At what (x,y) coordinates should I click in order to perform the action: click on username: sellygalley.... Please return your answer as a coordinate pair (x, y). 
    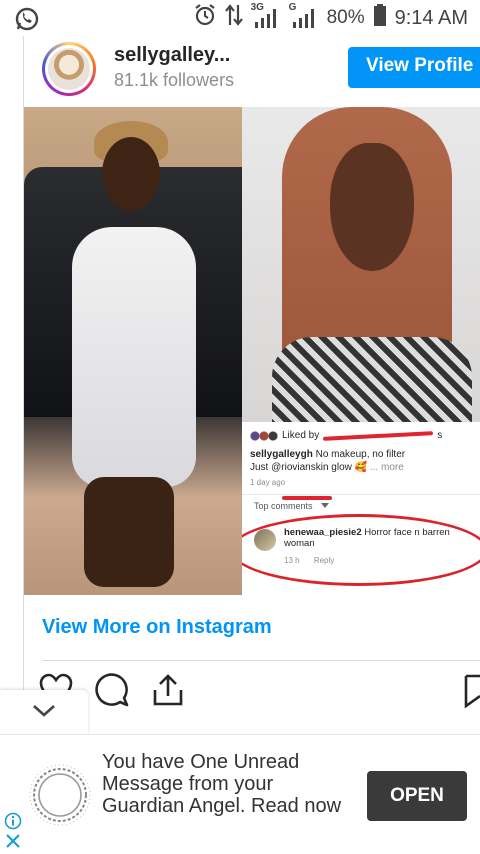
    Looking at the image, I should click on (172, 55).